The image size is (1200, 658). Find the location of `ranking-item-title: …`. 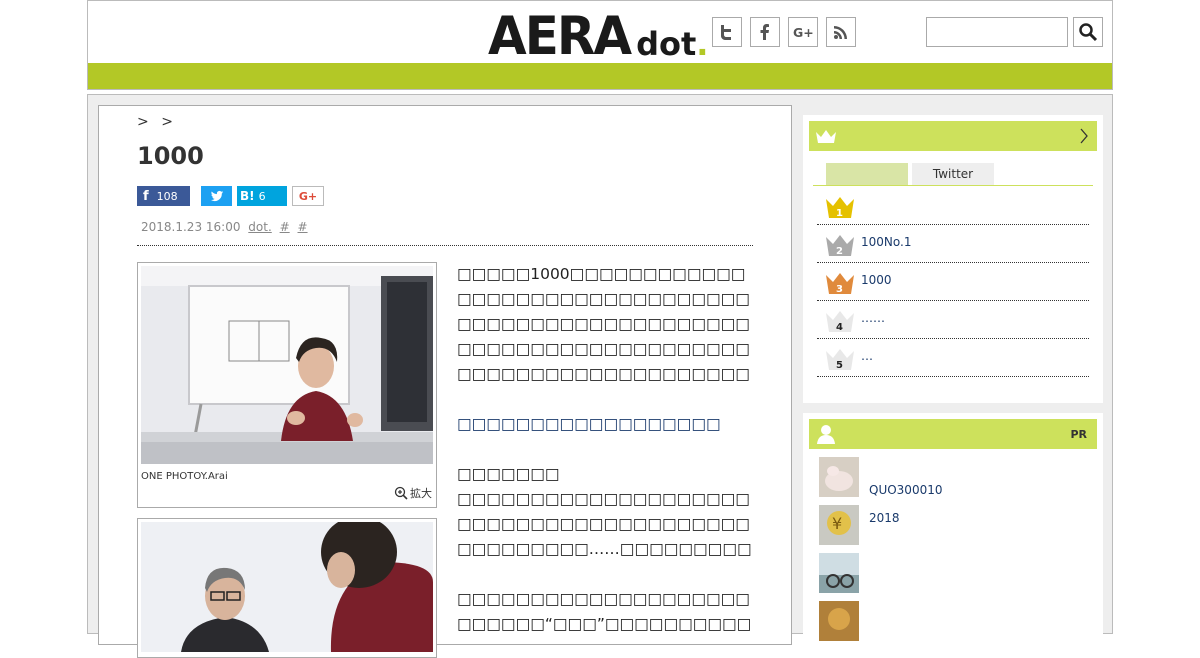

ranking-item-title: … is located at coordinates (867, 356).